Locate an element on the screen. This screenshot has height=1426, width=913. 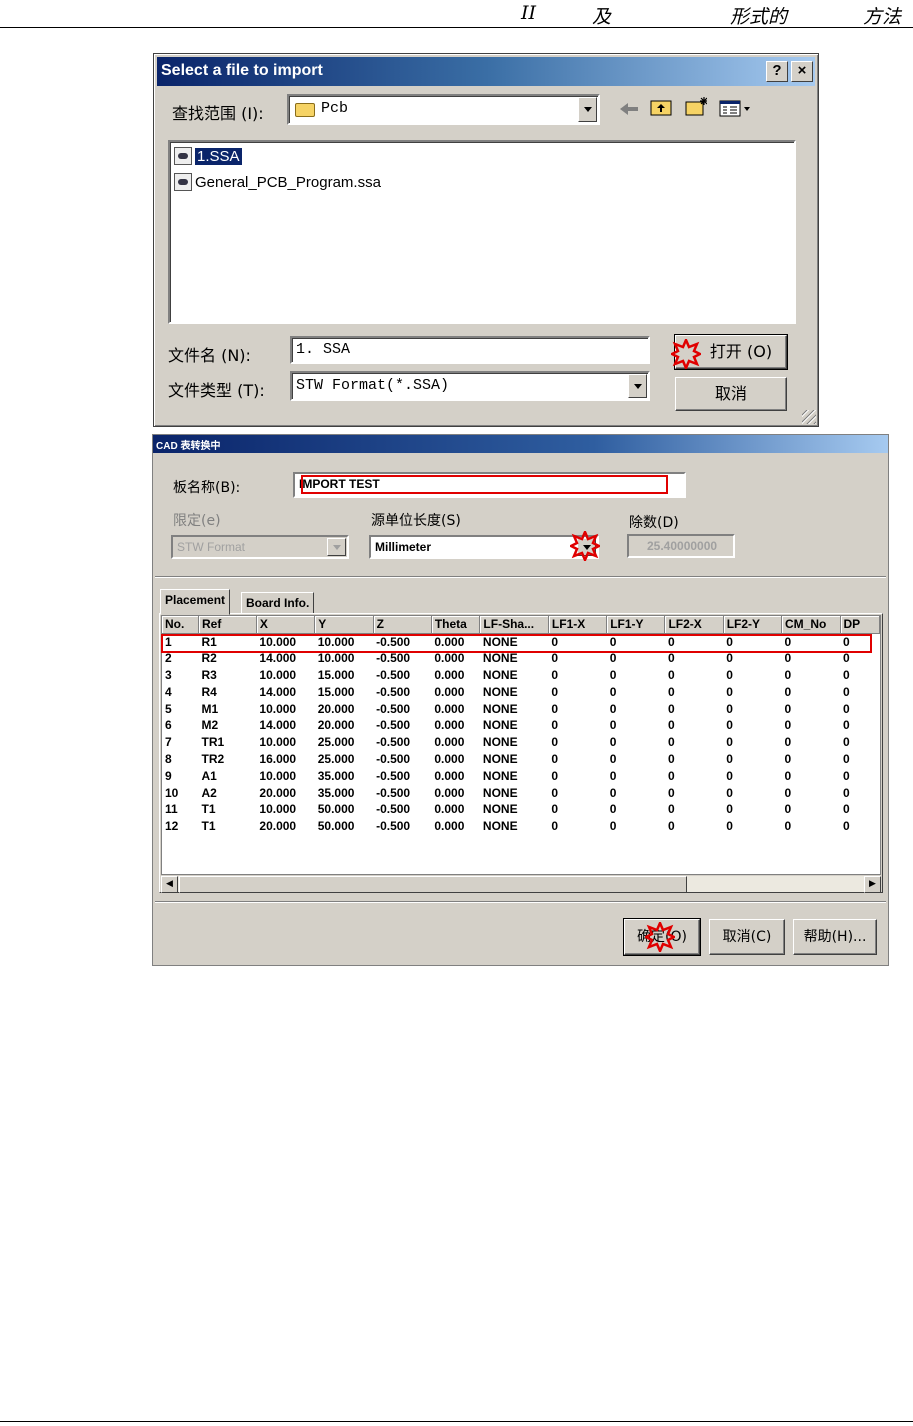
cancel-button: 取消 is located at coordinates (731, 394).